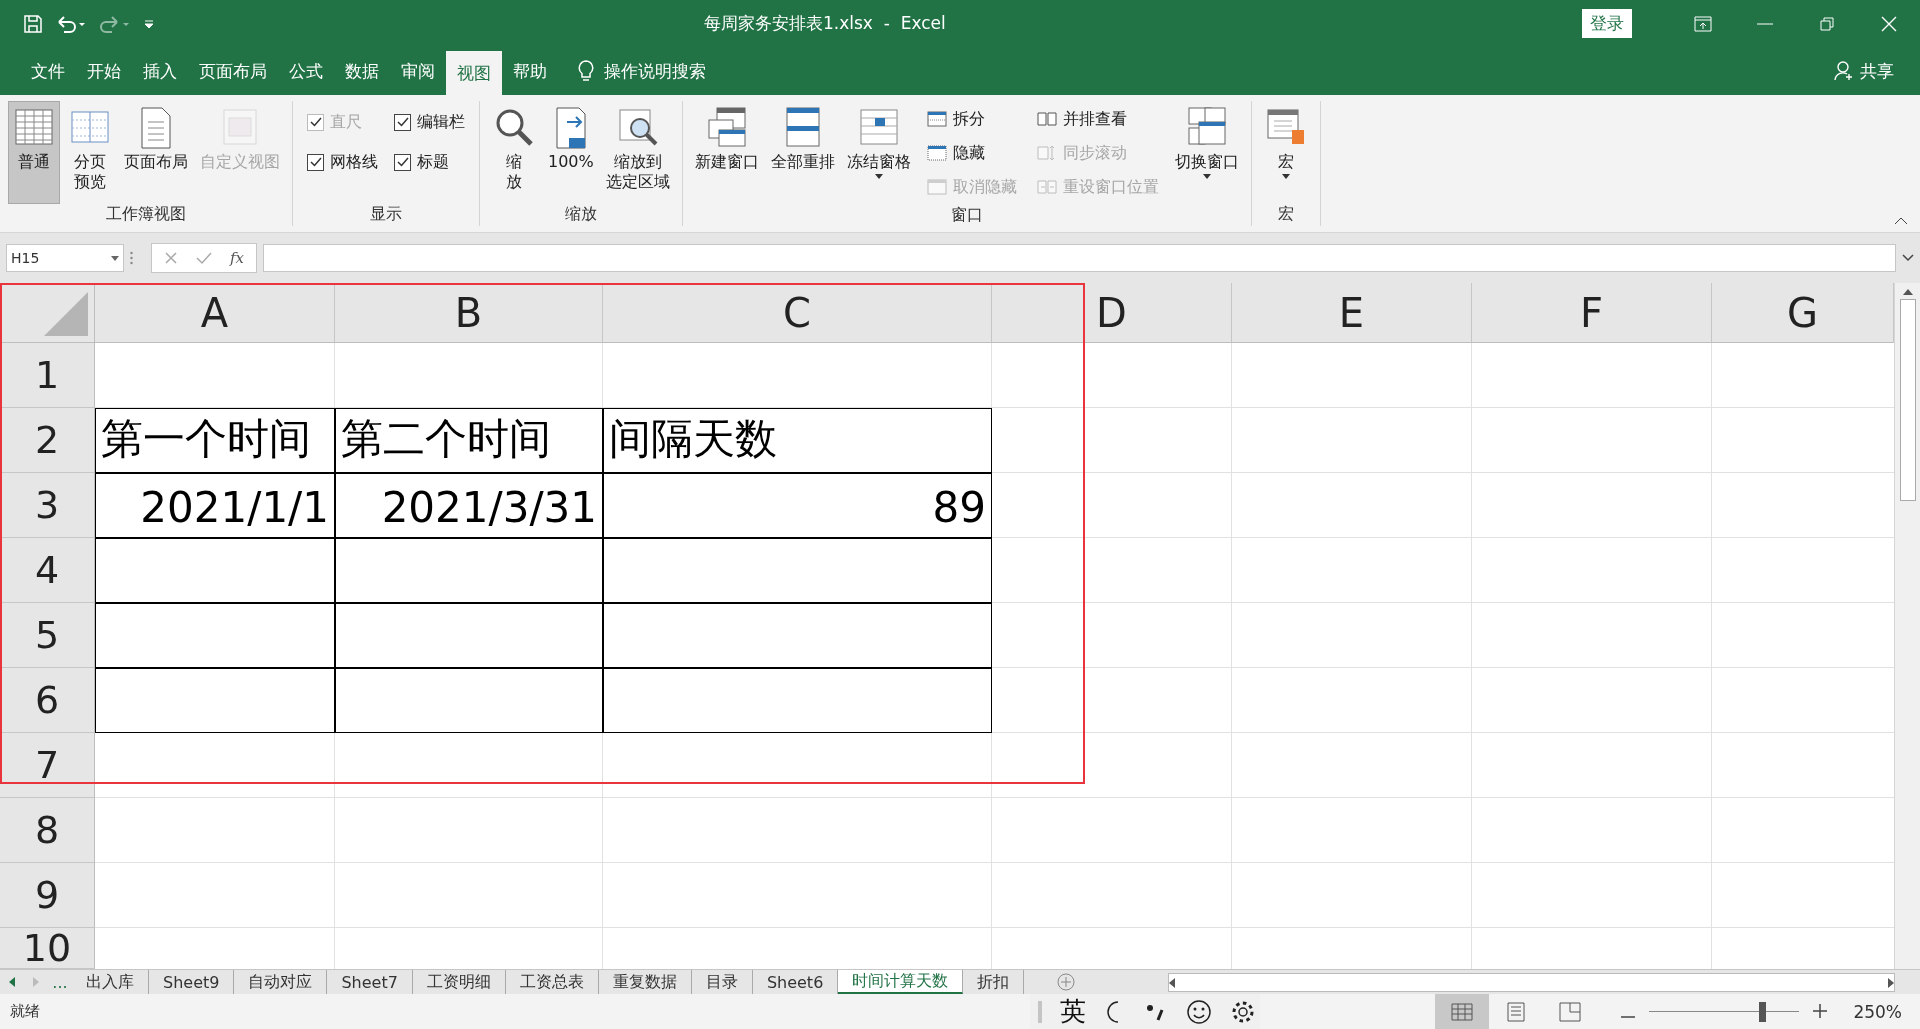 The height and width of the screenshot is (1029, 1920). Describe the element at coordinates (1592, 313) in the screenshot. I see `column-header: F` at that location.